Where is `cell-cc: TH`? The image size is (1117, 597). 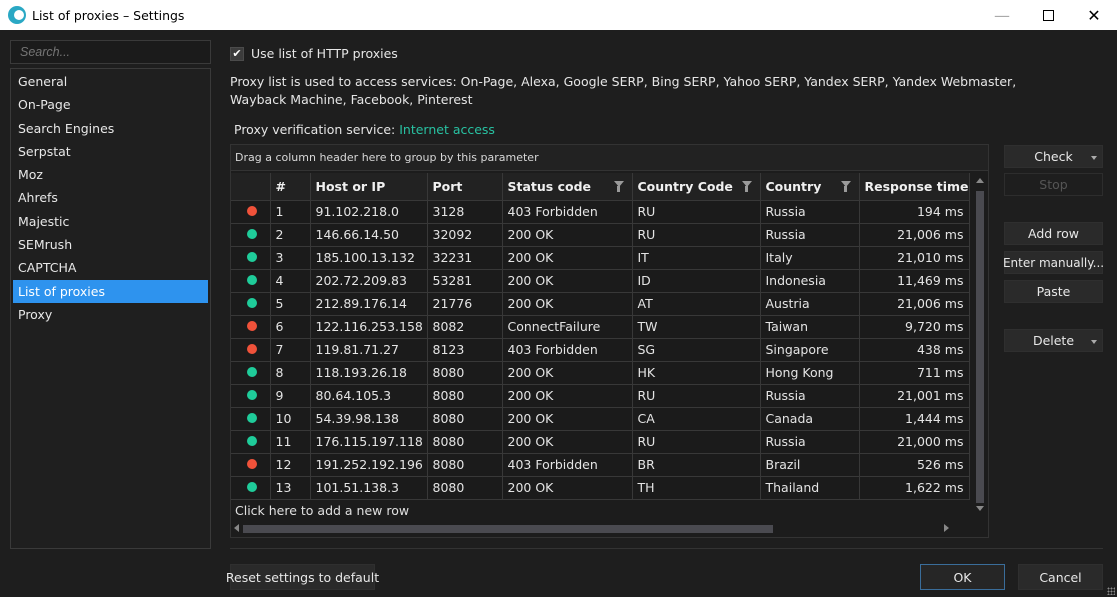
cell-cc: TH is located at coordinates (696, 488).